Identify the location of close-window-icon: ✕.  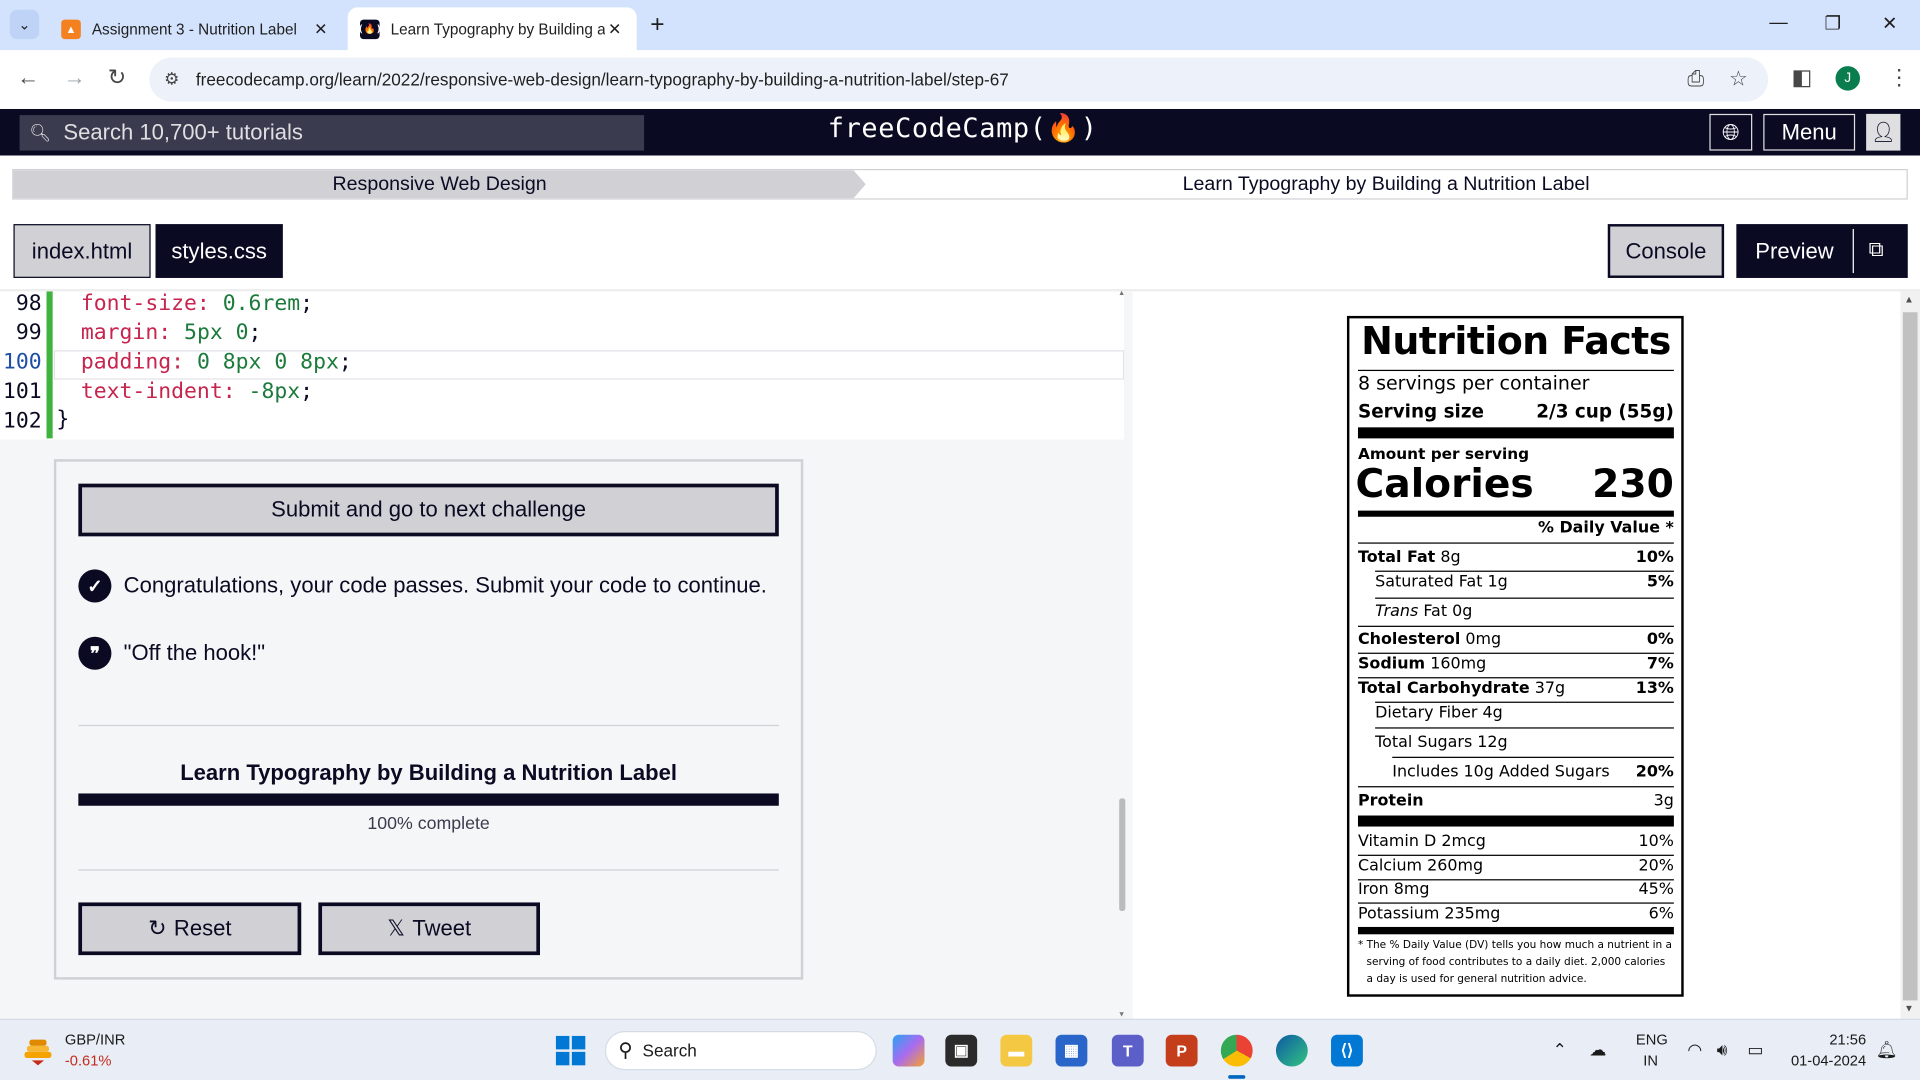
(1889, 23).